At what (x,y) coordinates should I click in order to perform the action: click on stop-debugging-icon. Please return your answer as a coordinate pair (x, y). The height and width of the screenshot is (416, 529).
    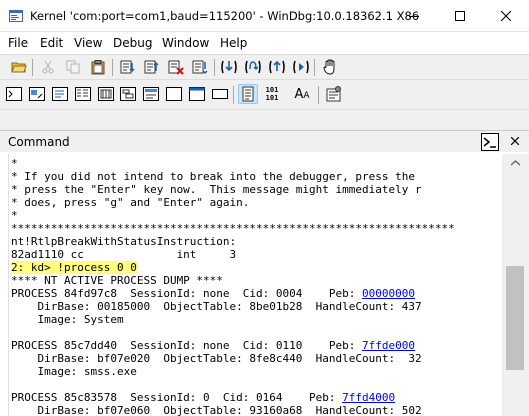
    Looking at the image, I should click on (176, 67).